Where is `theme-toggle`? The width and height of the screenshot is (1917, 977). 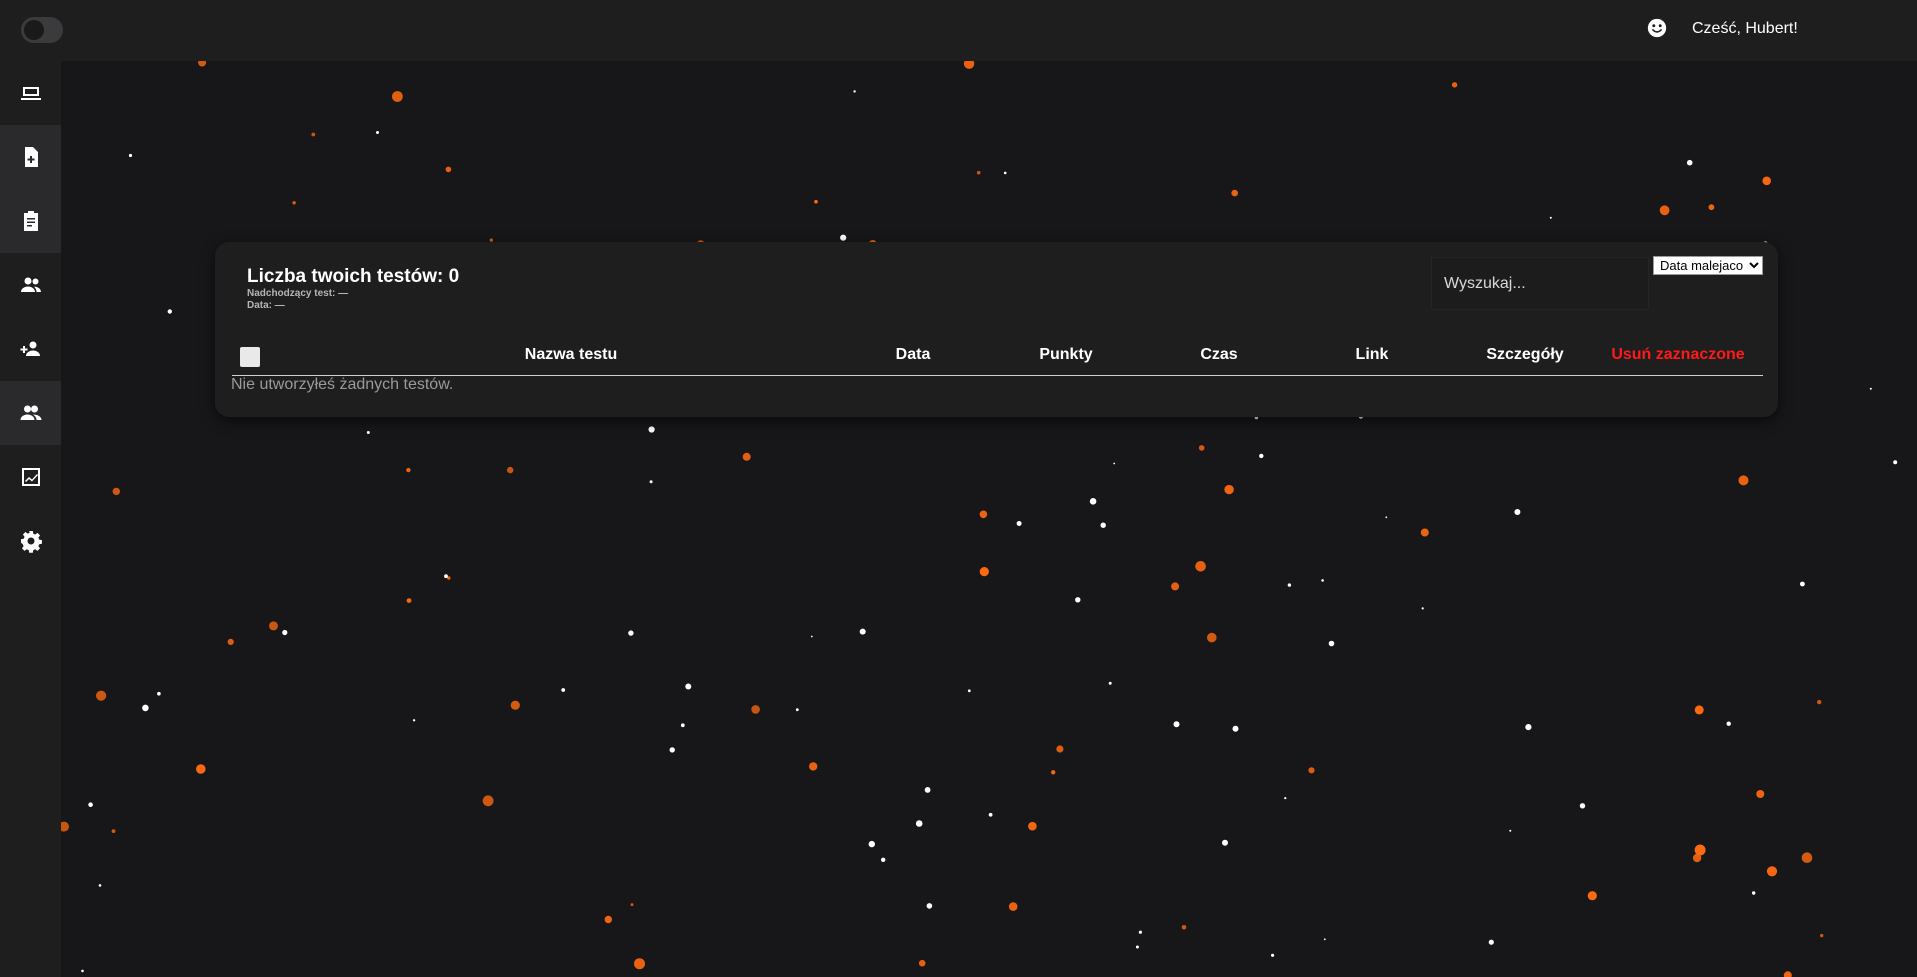
theme-toggle is located at coordinates (42, 30).